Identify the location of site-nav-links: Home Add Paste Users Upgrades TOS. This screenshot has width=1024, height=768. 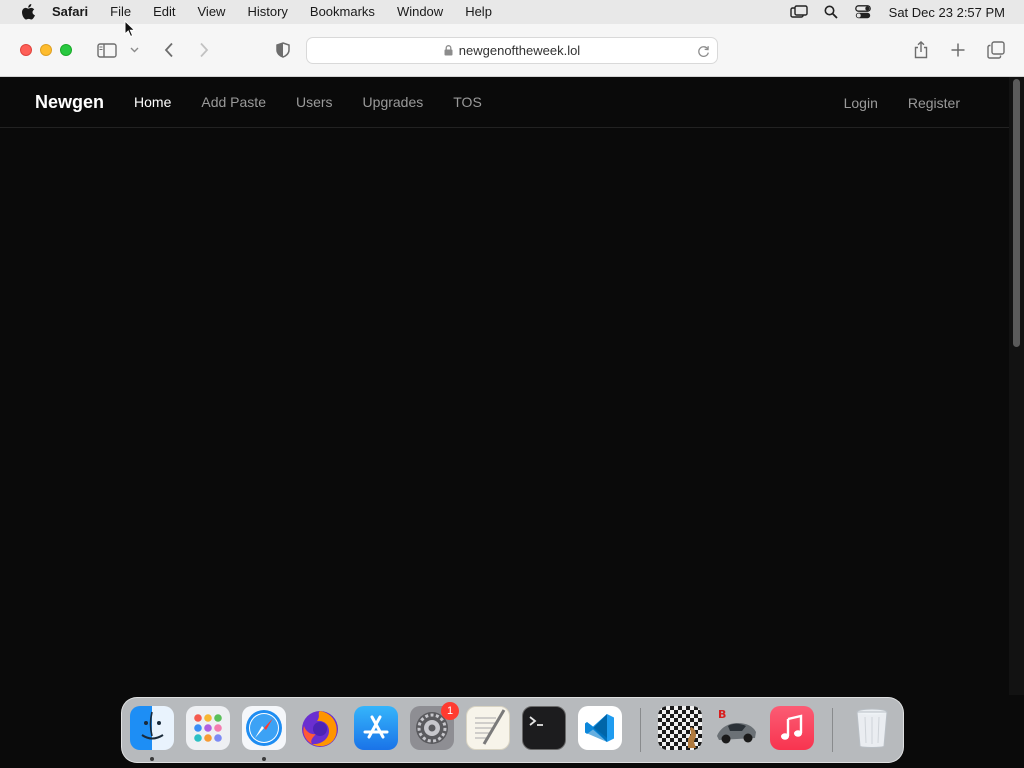
(323, 102).